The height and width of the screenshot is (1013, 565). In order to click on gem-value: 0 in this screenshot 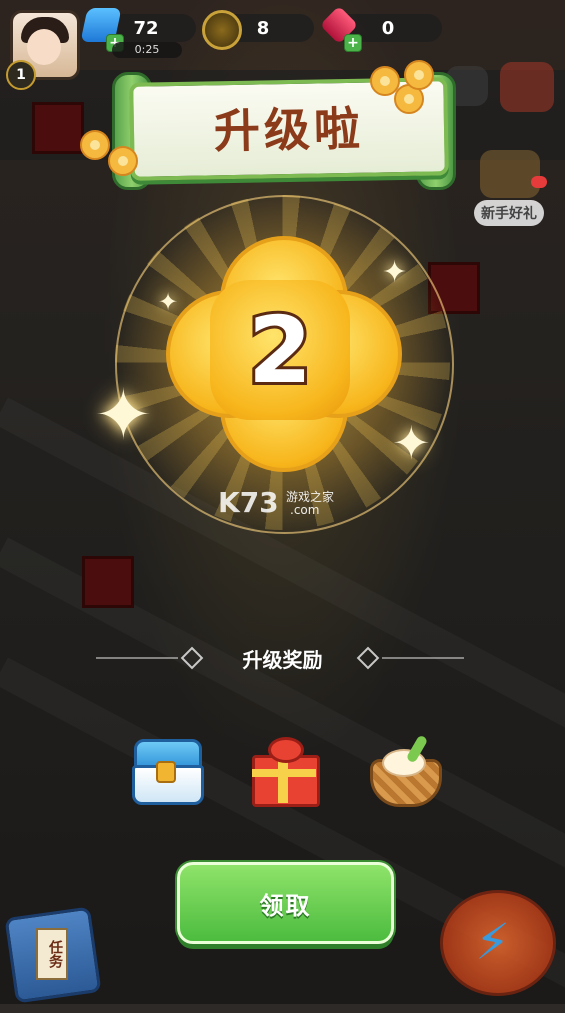, I will do `click(388, 28)`.